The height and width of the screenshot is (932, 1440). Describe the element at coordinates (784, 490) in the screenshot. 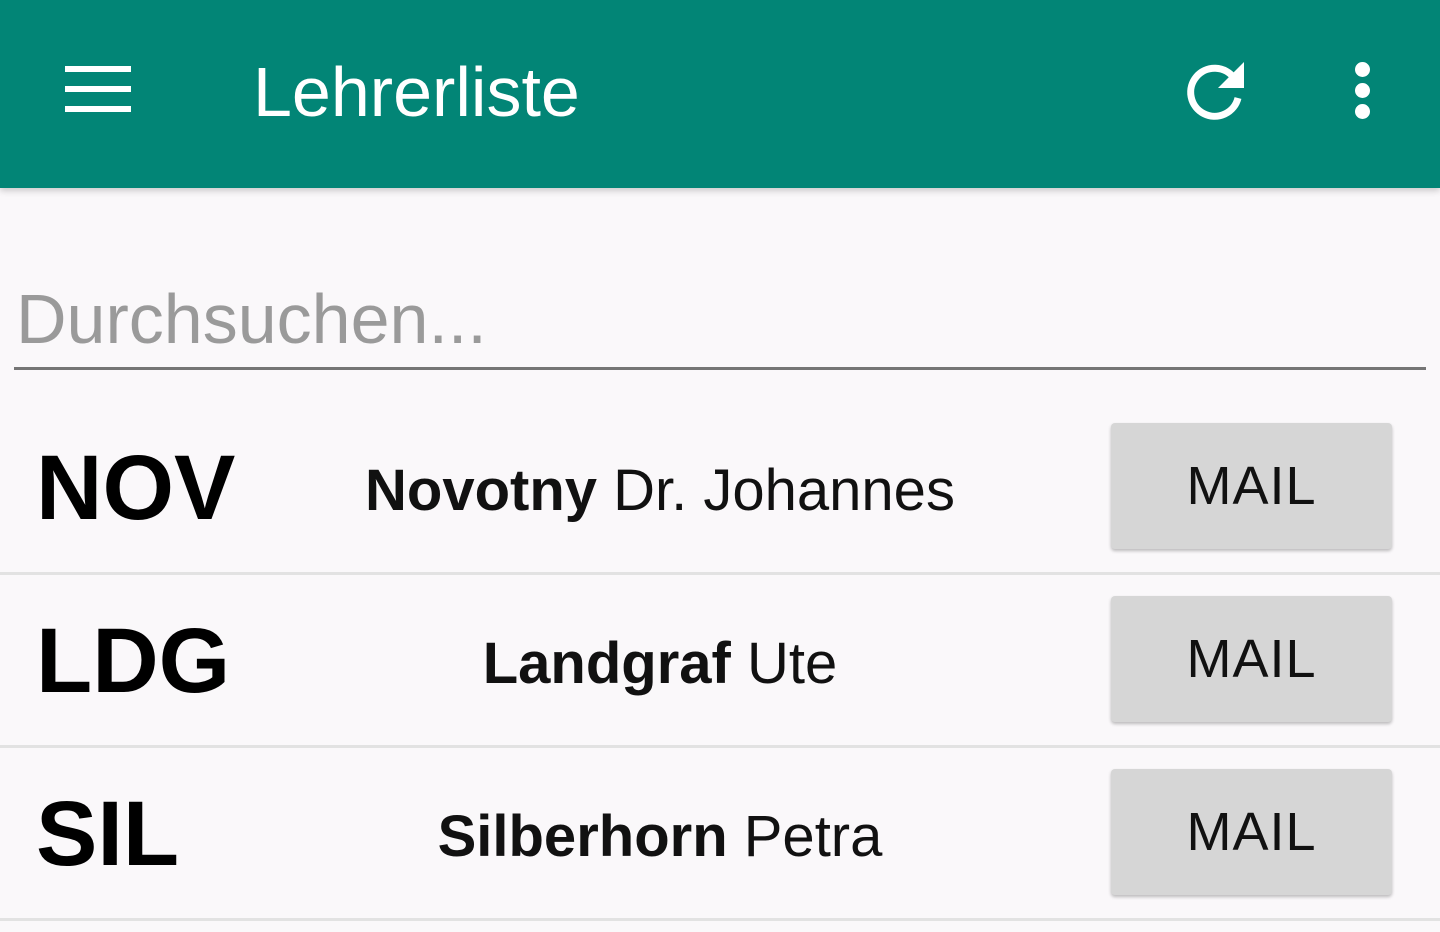

I see `teacher-first-name: Dr. Johannes` at that location.